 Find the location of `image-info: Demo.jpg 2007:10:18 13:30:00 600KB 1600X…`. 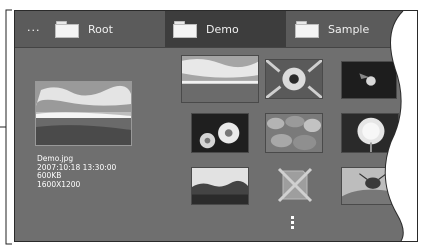

image-info: Demo.jpg 2007:10:18 13:30:00 600KB 1600X… is located at coordinates (76, 171).